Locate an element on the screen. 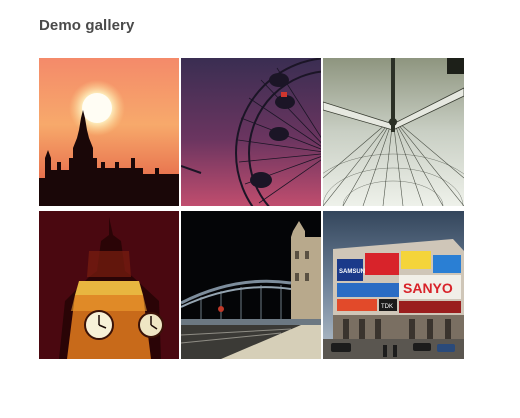  gallery-title: Demo gallery is located at coordinates (87, 25).